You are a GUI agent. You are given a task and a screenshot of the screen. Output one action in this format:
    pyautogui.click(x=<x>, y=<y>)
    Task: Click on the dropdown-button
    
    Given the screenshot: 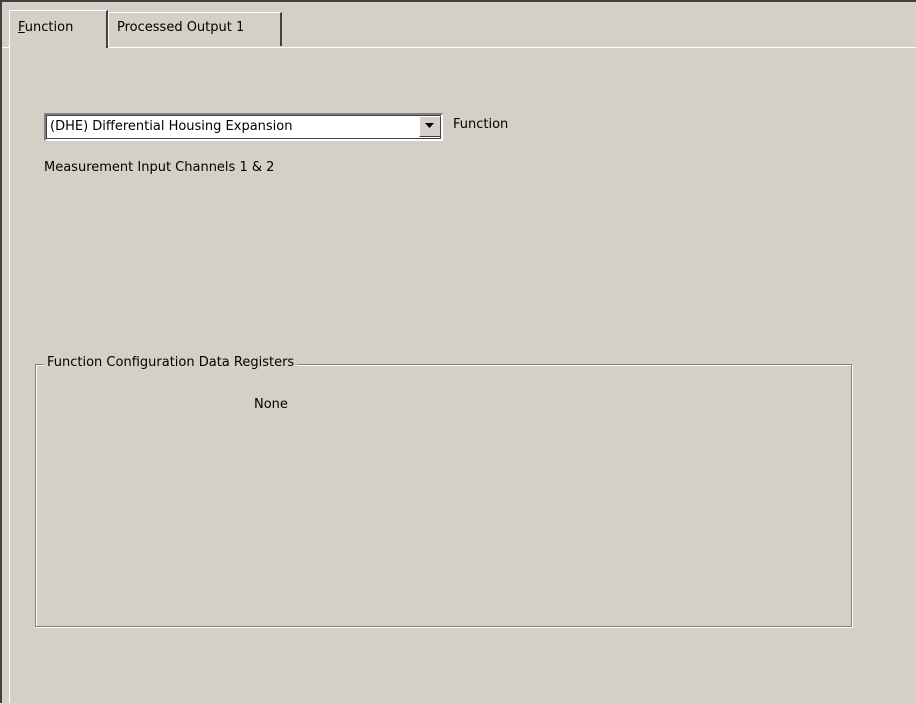 What is the action you would take?
    pyautogui.click(x=430, y=126)
    